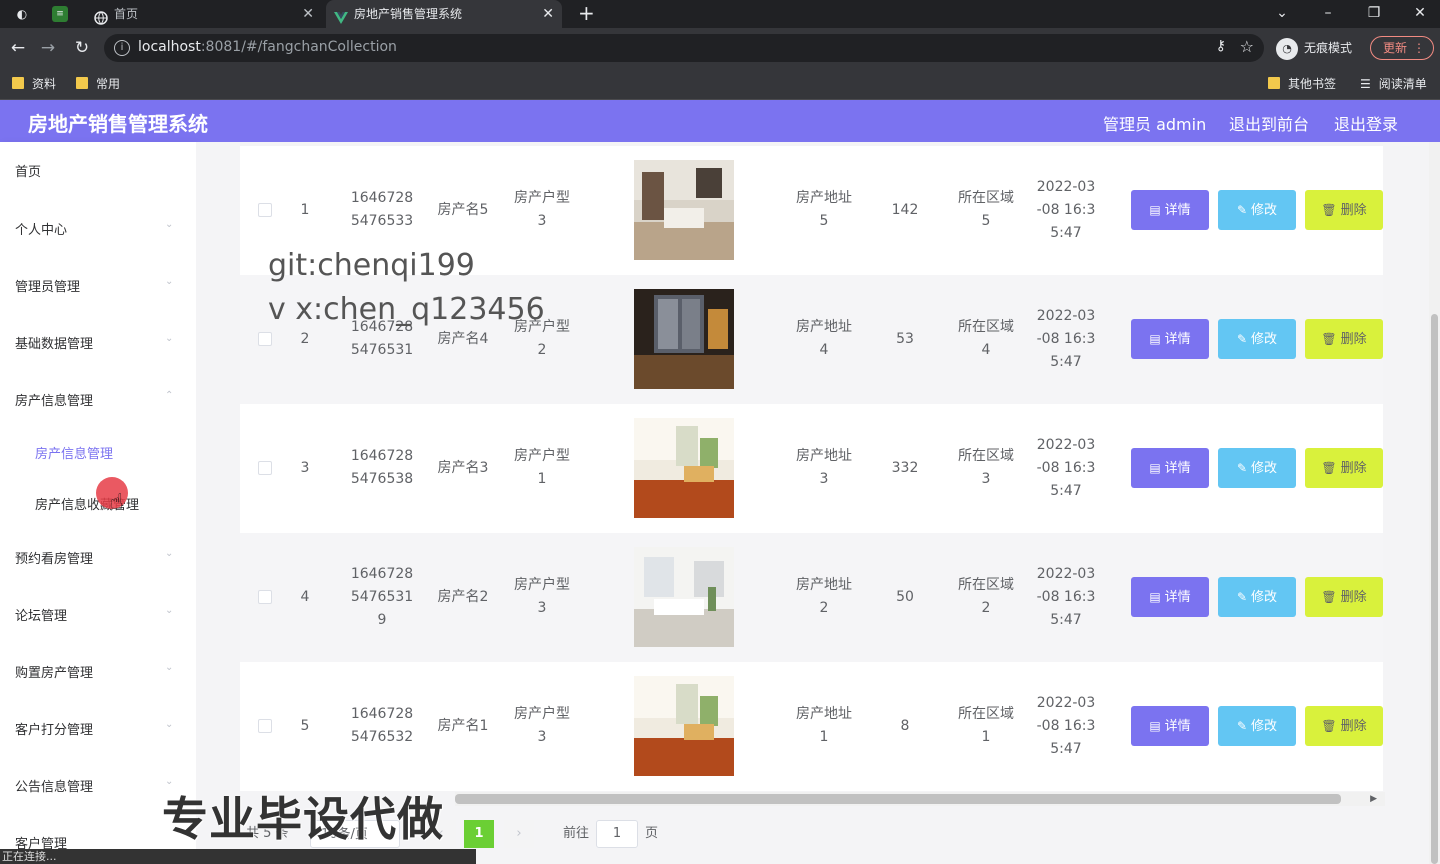 The height and width of the screenshot is (864, 1440). What do you see at coordinates (1419, 48) in the screenshot?
I see `more-icon: ⋮` at bounding box center [1419, 48].